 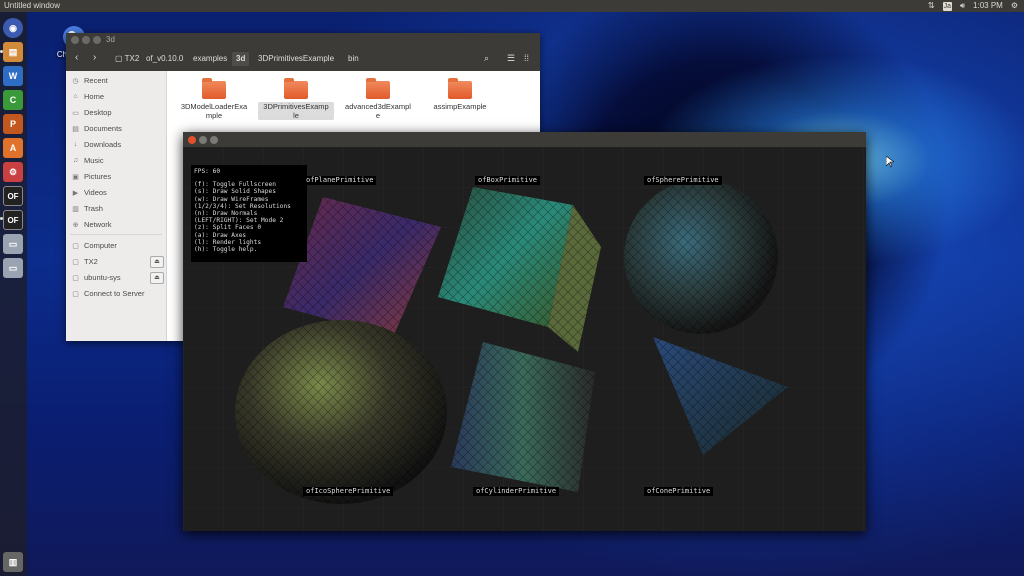 What do you see at coordinates (701, 257) in the screenshot?
I see `sphere-wireframe` at bounding box center [701, 257].